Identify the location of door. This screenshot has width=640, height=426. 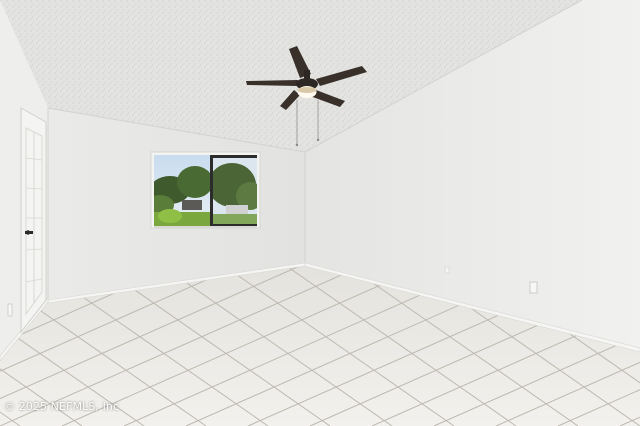
(33, 220).